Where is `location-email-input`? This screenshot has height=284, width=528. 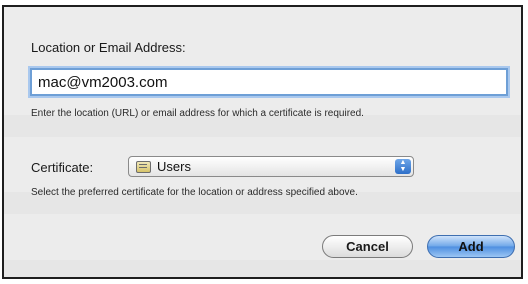
location-email-input is located at coordinates (269, 82).